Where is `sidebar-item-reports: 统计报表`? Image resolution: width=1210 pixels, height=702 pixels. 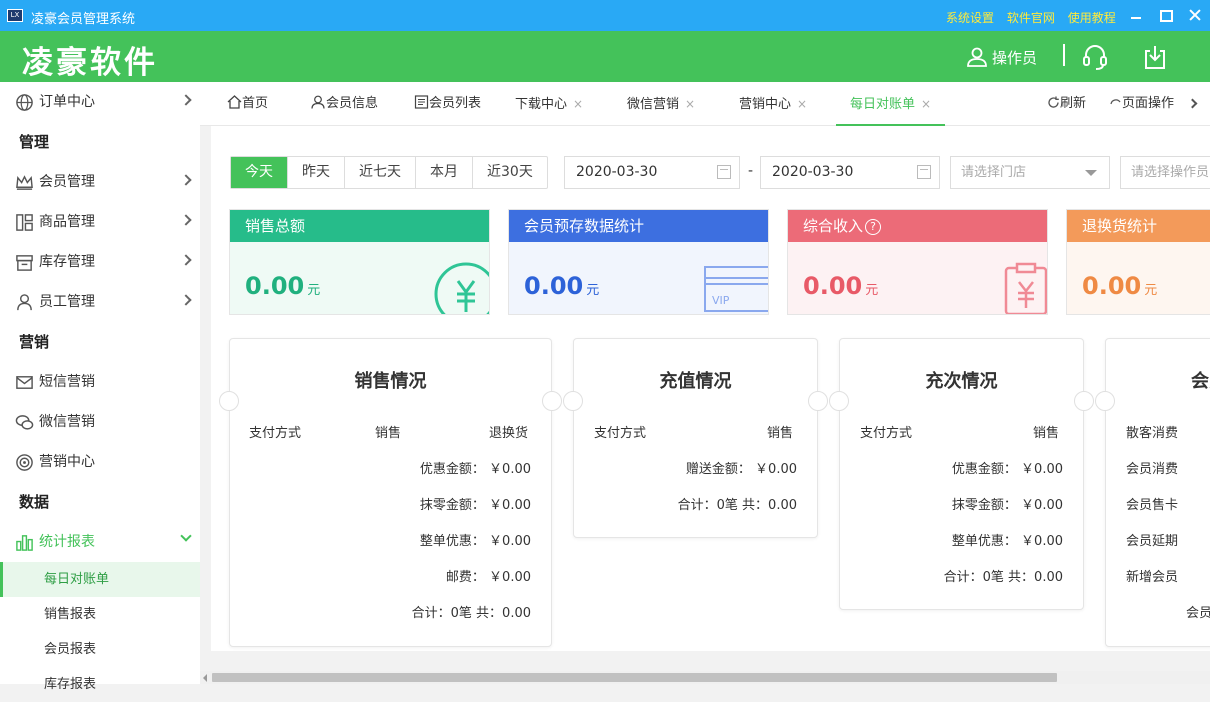 sidebar-item-reports: 统计报表 is located at coordinates (100, 542).